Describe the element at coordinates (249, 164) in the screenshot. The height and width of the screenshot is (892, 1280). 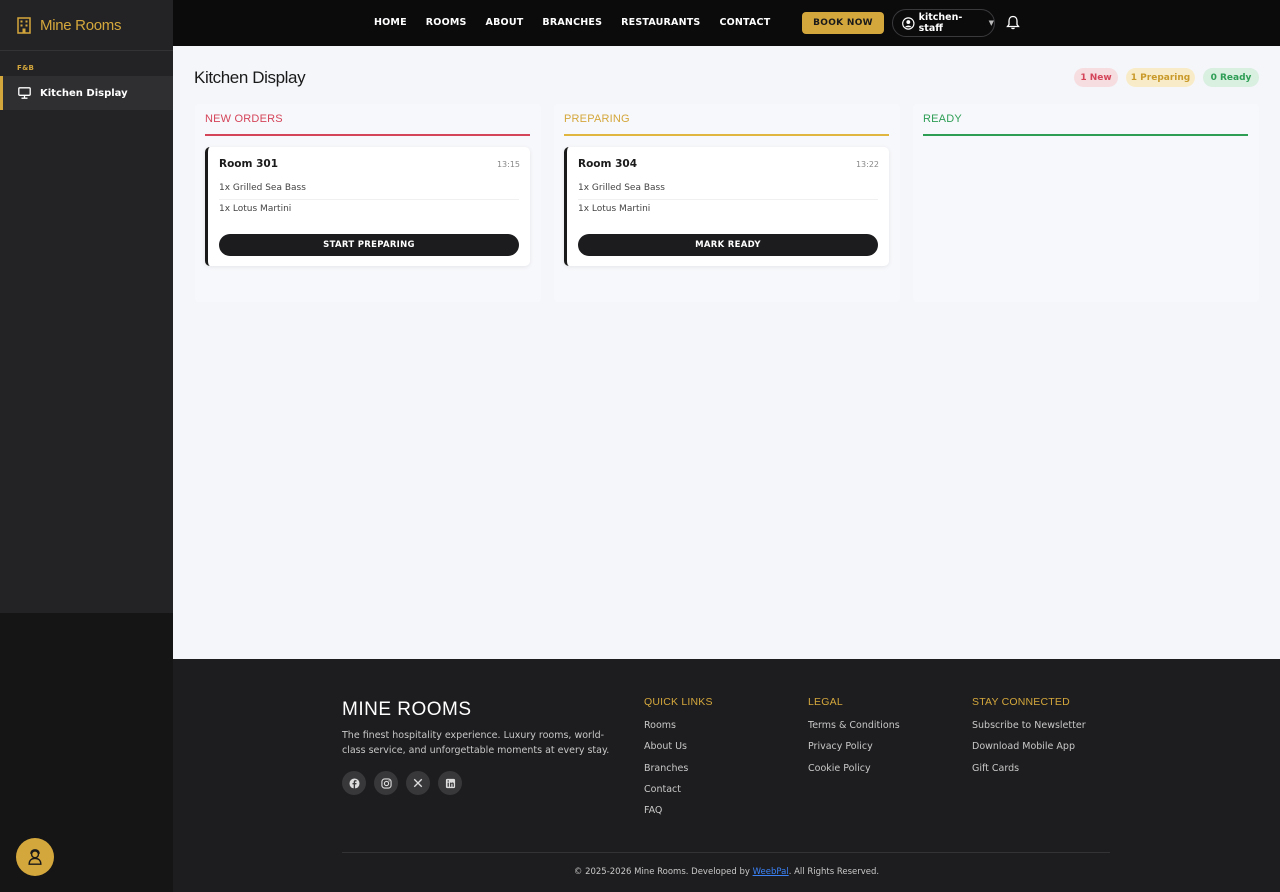
I see `order-room: Room 301` at that location.